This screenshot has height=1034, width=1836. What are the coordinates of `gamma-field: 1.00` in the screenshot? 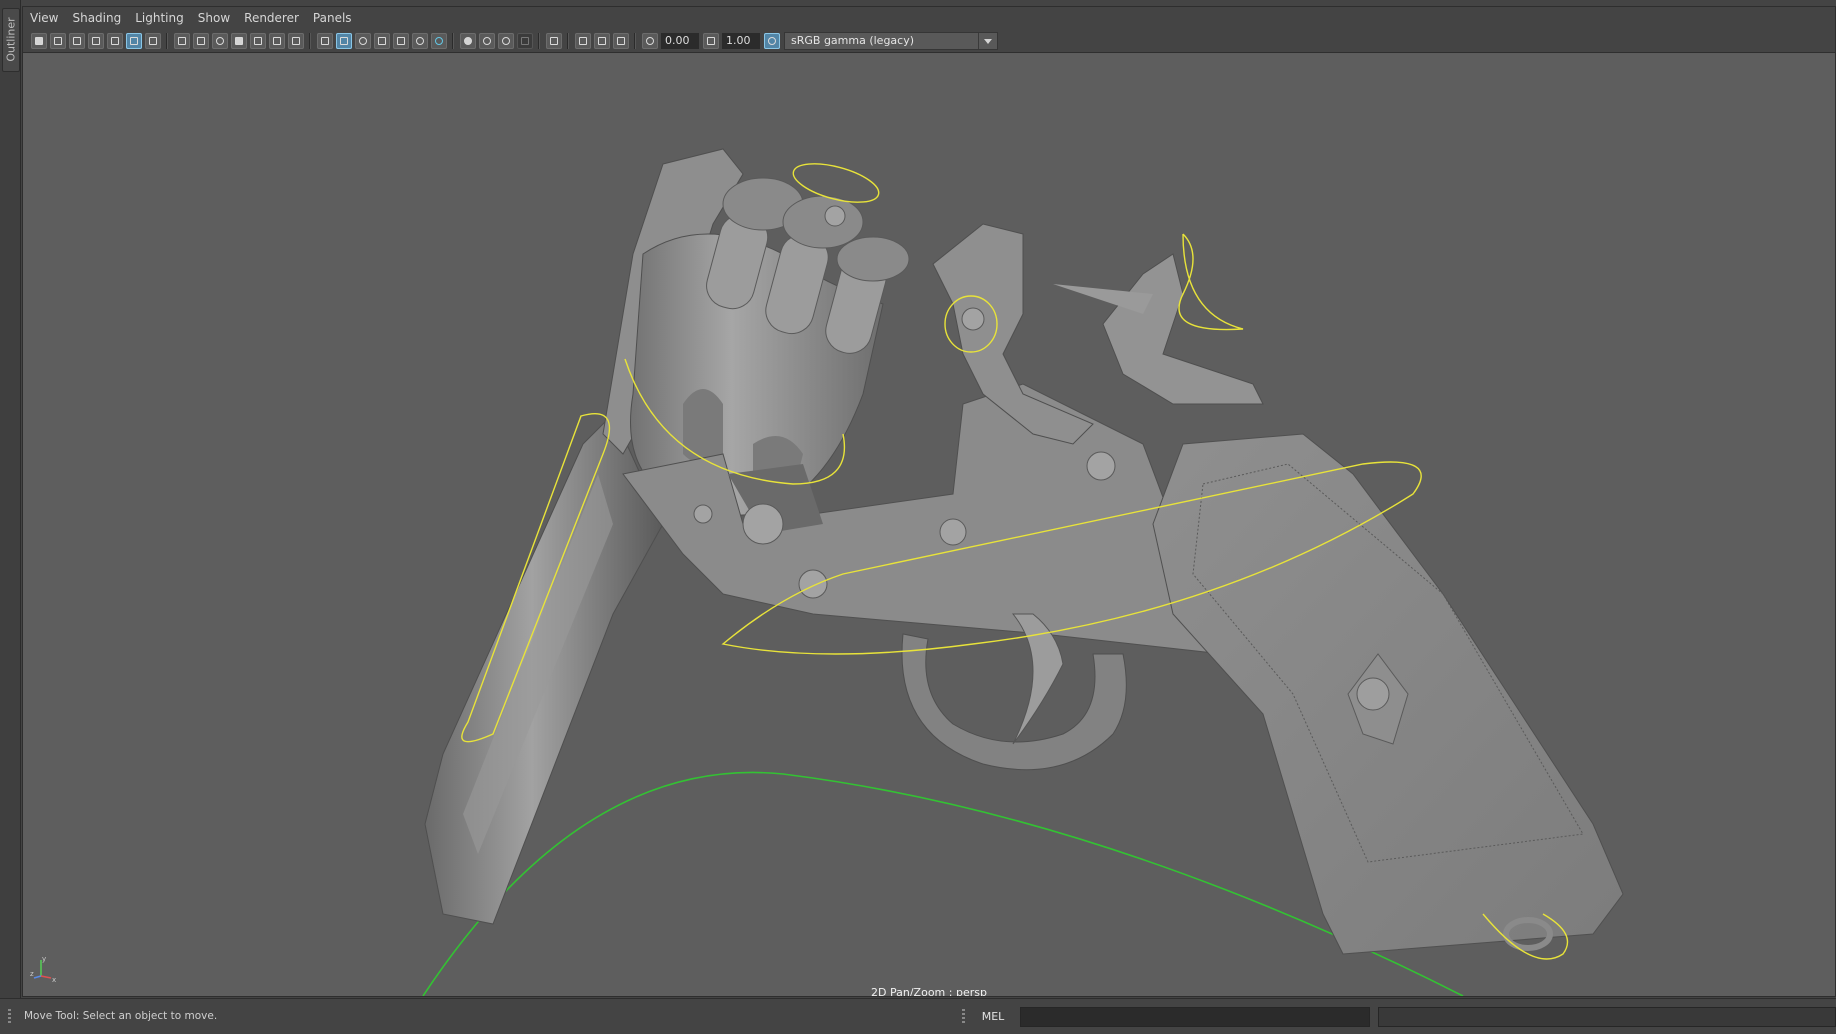 It's located at (741, 40).